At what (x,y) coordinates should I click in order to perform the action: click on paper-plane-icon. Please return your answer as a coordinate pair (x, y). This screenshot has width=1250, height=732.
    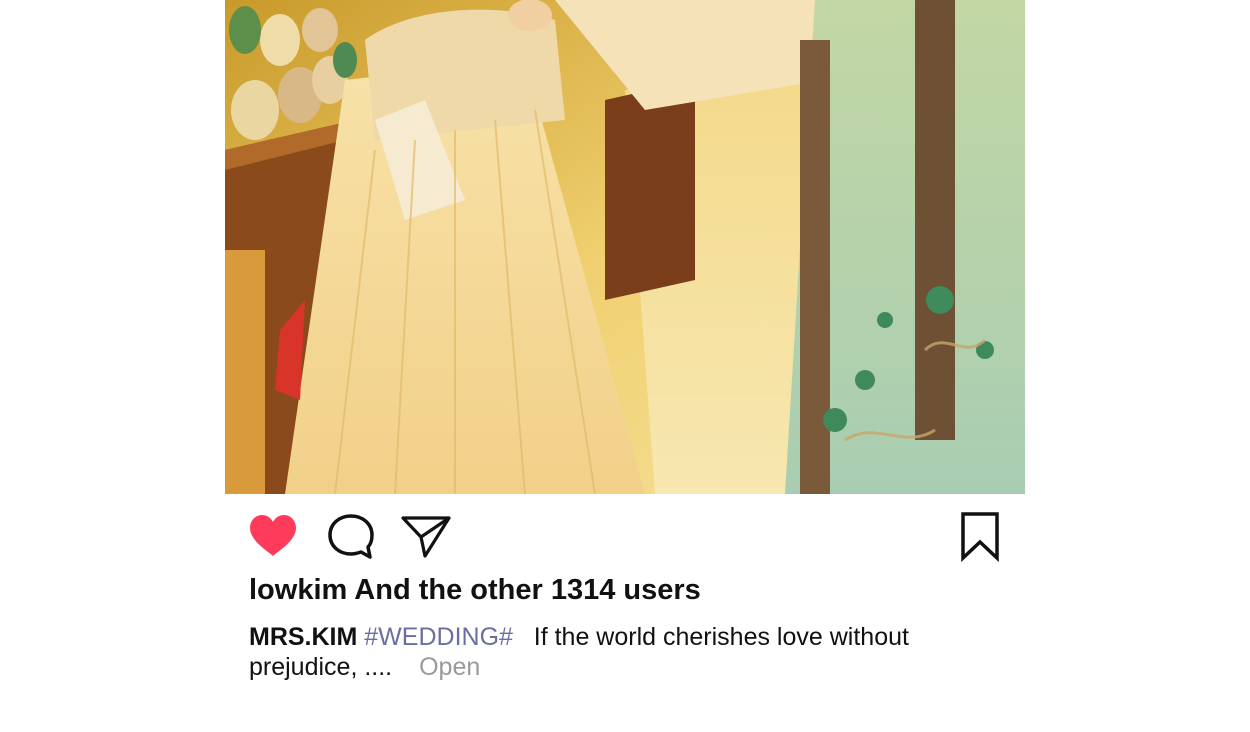
    Looking at the image, I should click on (426, 536).